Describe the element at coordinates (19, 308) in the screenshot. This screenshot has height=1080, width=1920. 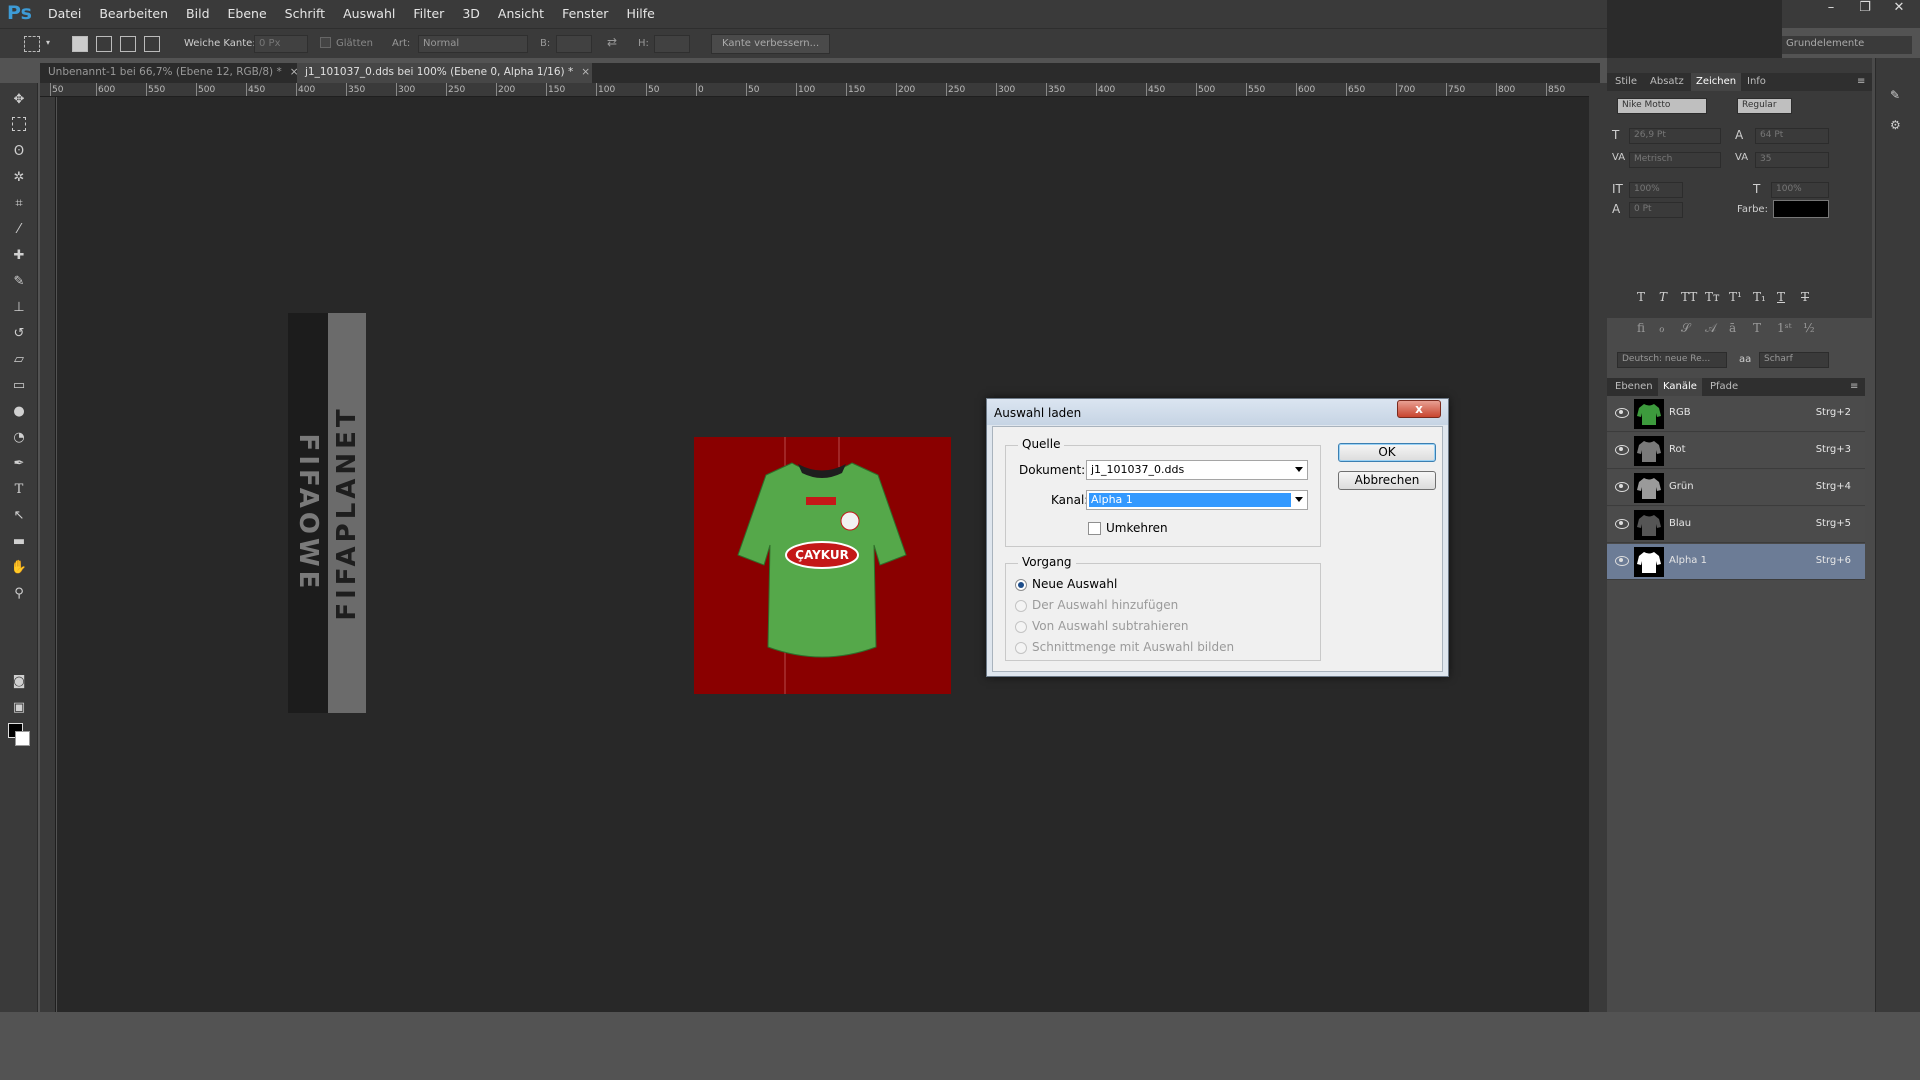
I see `stamp-tool-icon: ⊥` at that location.